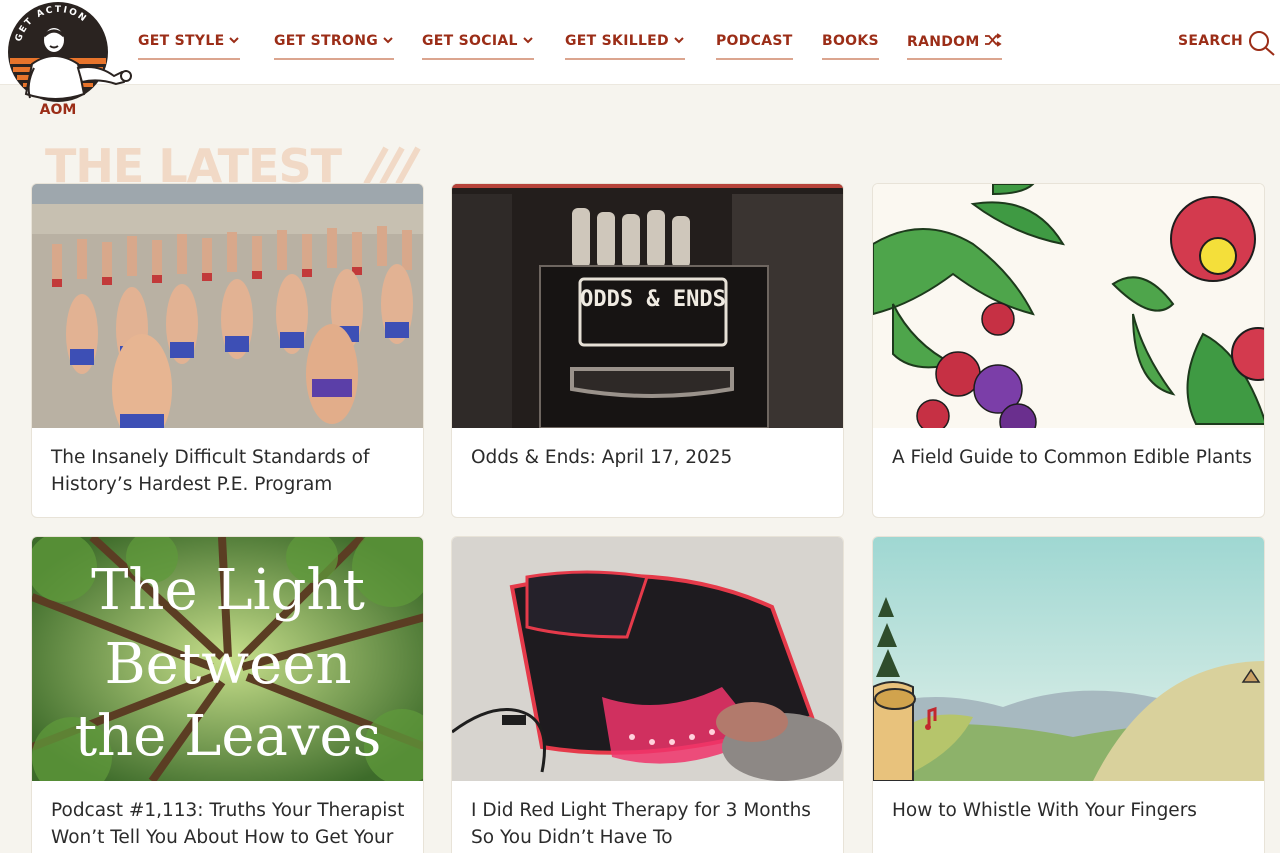  I want to click on nav-label: GET SOCIAL, so click(470, 41).